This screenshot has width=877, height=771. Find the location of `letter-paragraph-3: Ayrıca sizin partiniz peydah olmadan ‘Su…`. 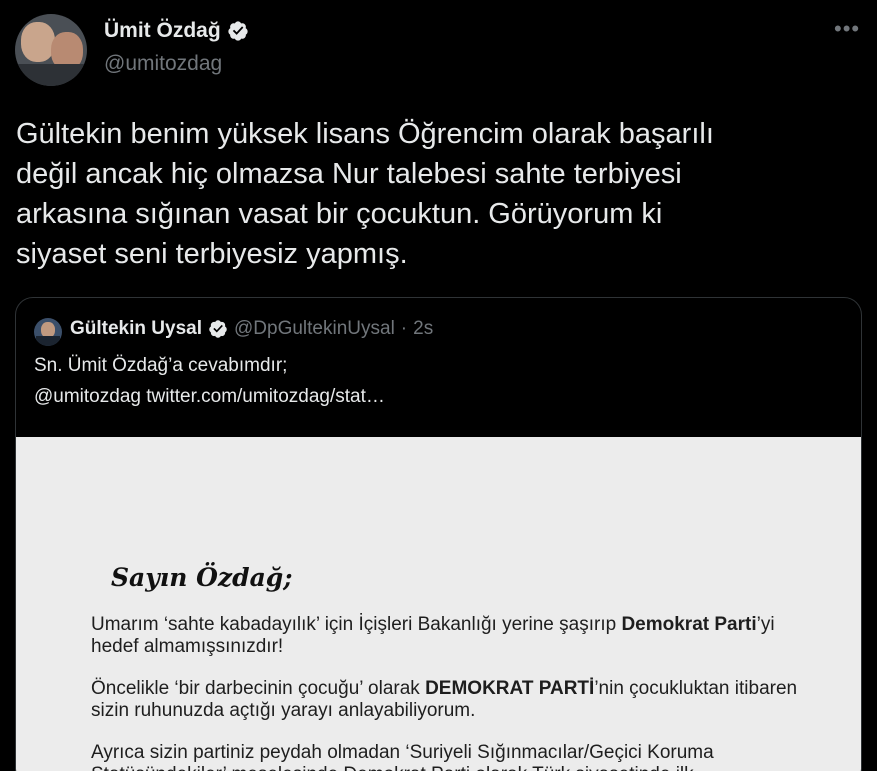

letter-paragraph-3: Ayrıca sizin partiniz peydah olmadan ‘Su… is located at coordinates (402, 756).